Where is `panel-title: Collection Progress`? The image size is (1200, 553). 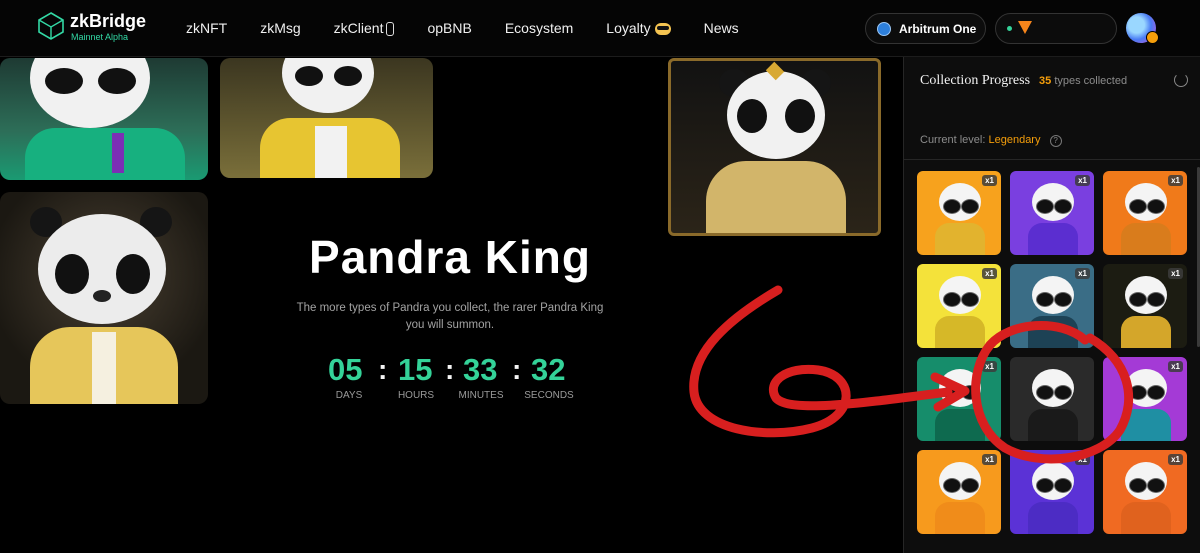
panel-title: Collection Progress is located at coordinates (975, 80).